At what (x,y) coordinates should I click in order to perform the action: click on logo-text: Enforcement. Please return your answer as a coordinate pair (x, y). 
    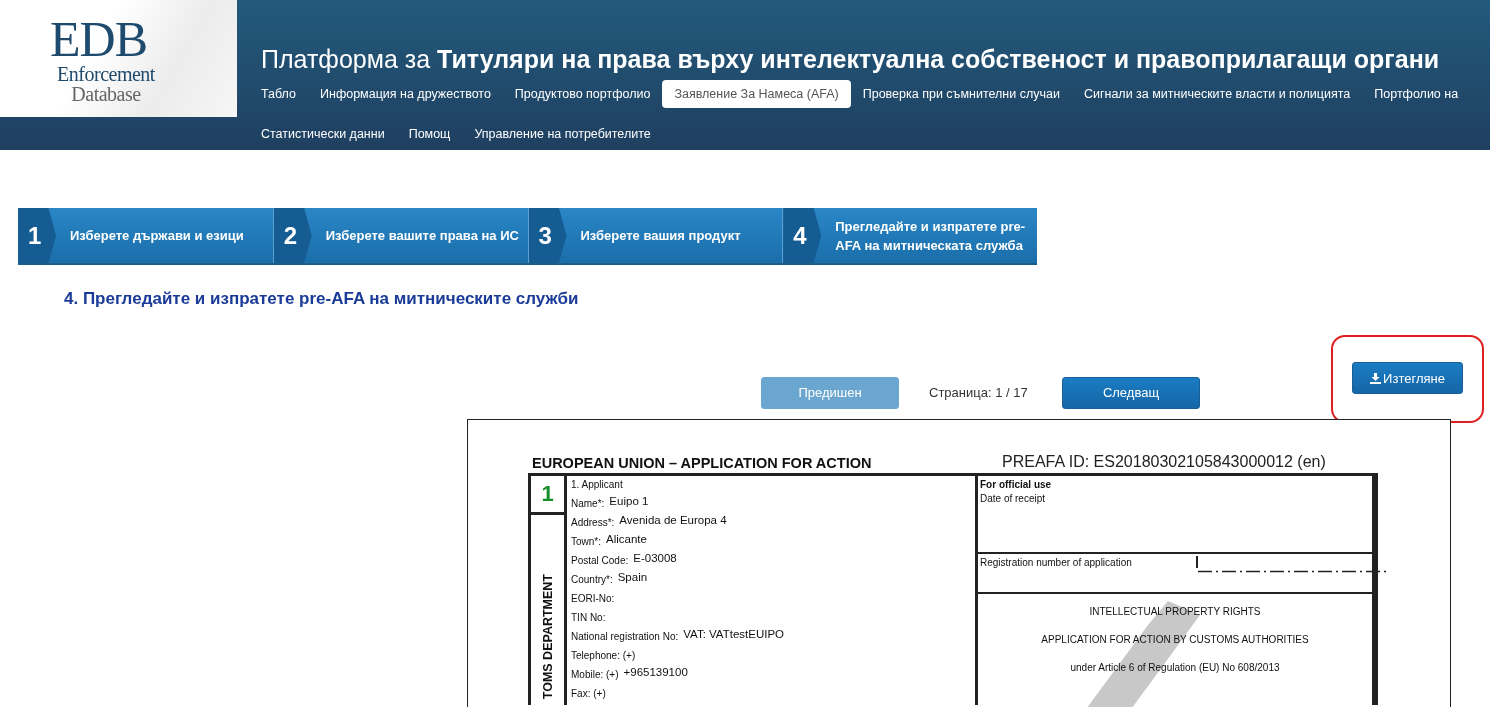
    Looking at the image, I should click on (106, 73).